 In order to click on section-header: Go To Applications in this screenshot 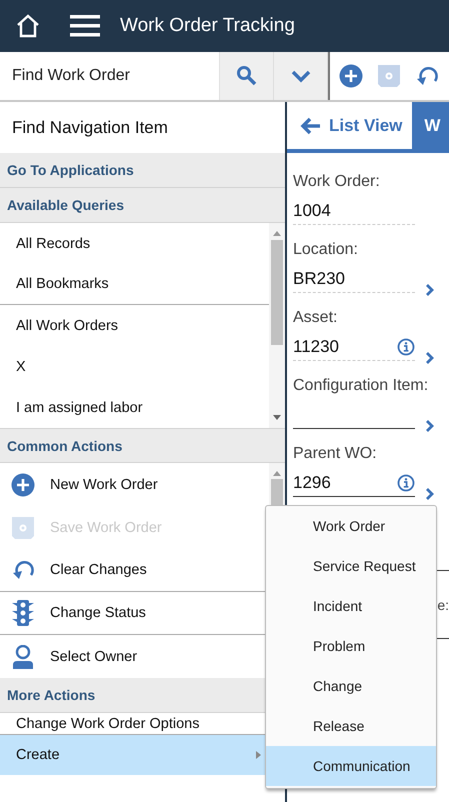, I will do `click(142, 170)`.